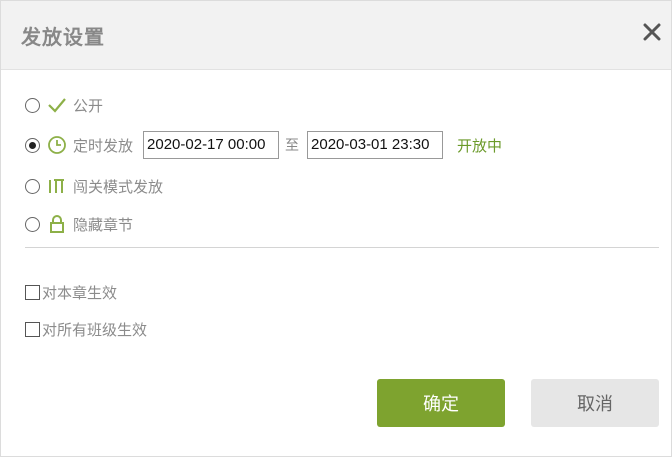 Image resolution: width=672 pixels, height=457 pixels. Describe the element at coordinates (32, 145) in the screenshot. I see `radio-timed` at that location.